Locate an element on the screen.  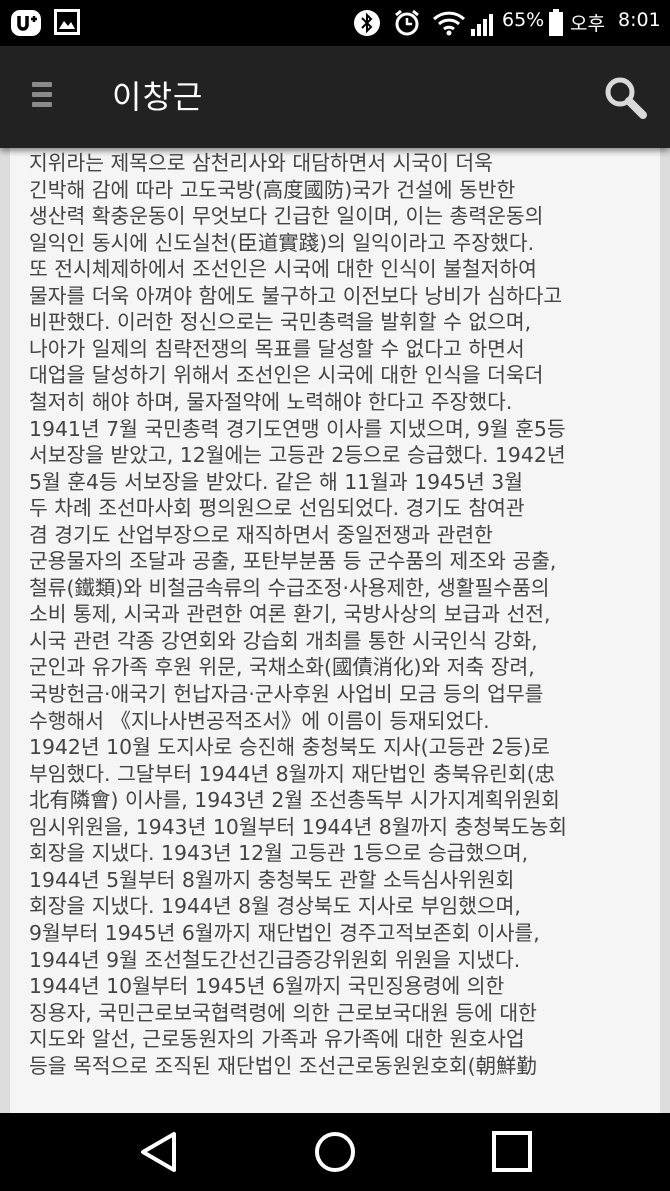
clock-ampm: 오후 is located at coordinates (587, 24).